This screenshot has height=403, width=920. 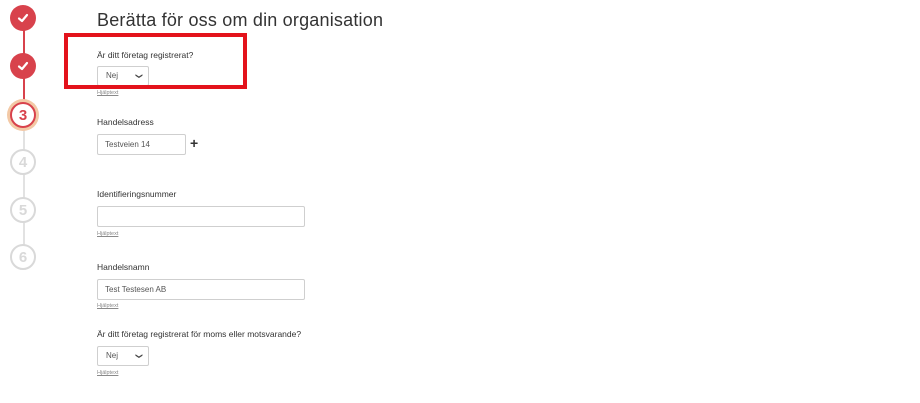 What do you see at coordinates (107, 373) in the screenshot?
I see `vat-registered-help-link: Hjälptext` at bounding box center [107, 373].